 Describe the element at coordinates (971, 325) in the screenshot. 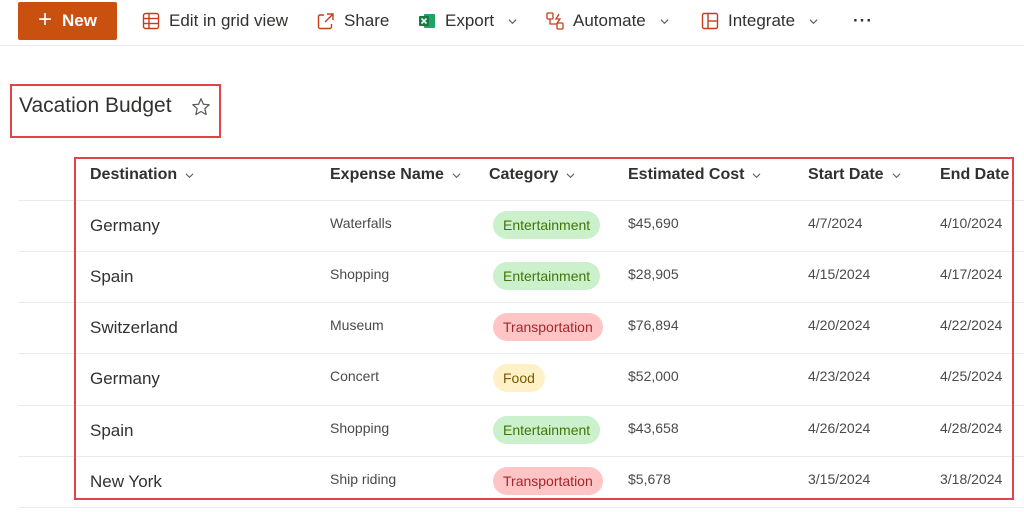

I see `cell-end-date: 4/22/2024` at that location.